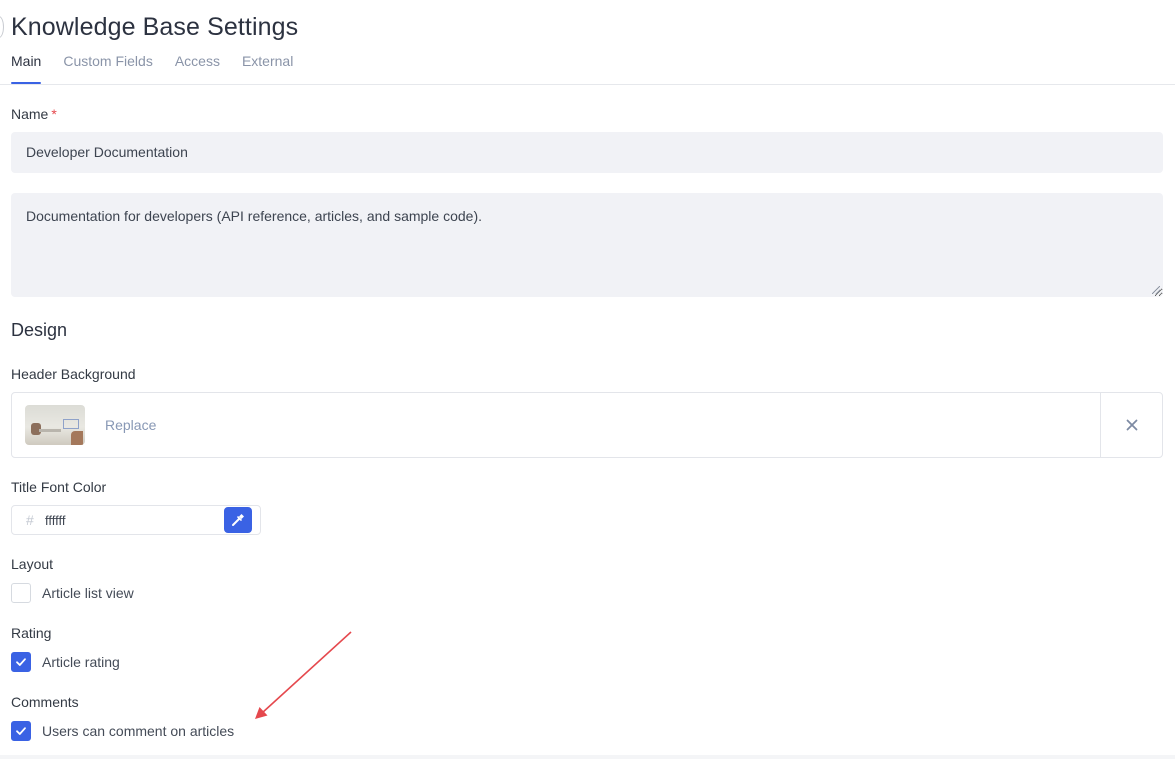 This screenshot has width=1175, height=759. What do you see at coordinates (136, 520) in the screenshot?
I see `title-font-color-field: # ffffff` at bounding box center [136, 520].